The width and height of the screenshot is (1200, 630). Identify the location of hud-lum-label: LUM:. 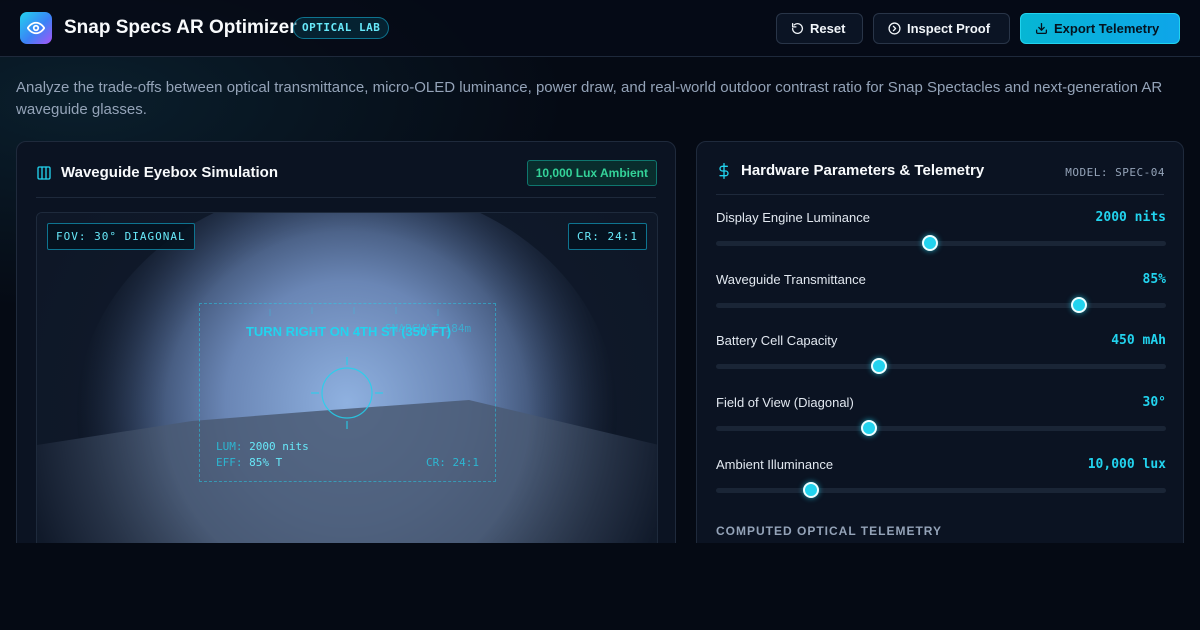
(229, 446).